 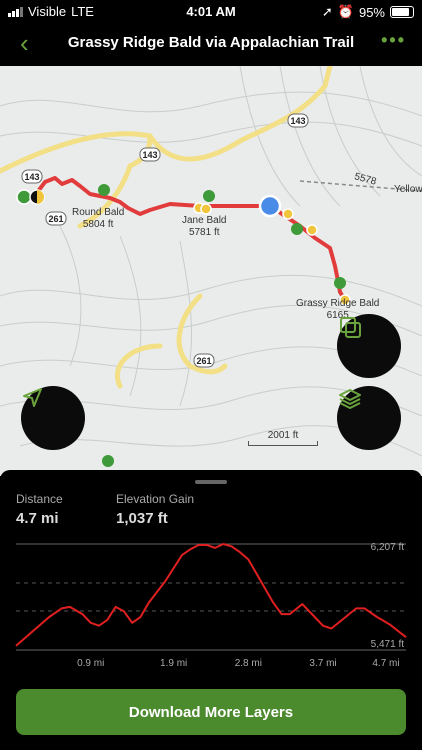 I want to click on x-tick-label: 4.7 mi, so click(x=385, y=663).